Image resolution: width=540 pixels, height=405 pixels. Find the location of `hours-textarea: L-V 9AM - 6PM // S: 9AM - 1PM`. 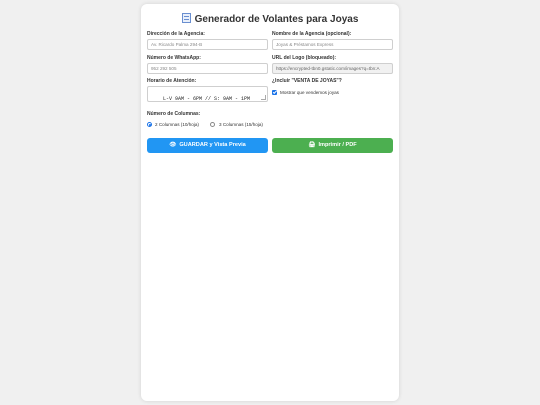

hours-textarea: L-V 9AM - 6PM // S: 9AM - 1PM is located at coordinates (207, 94).